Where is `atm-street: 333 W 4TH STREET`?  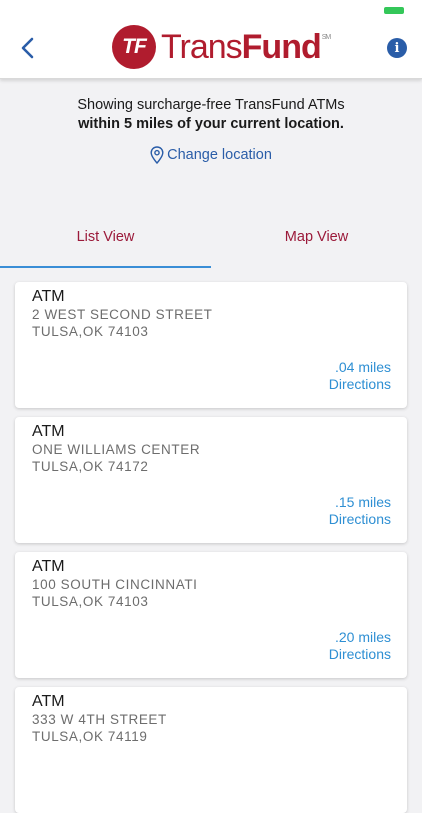 atm-street: 333 W 4TH STREET is located at coordinates (99, 719).